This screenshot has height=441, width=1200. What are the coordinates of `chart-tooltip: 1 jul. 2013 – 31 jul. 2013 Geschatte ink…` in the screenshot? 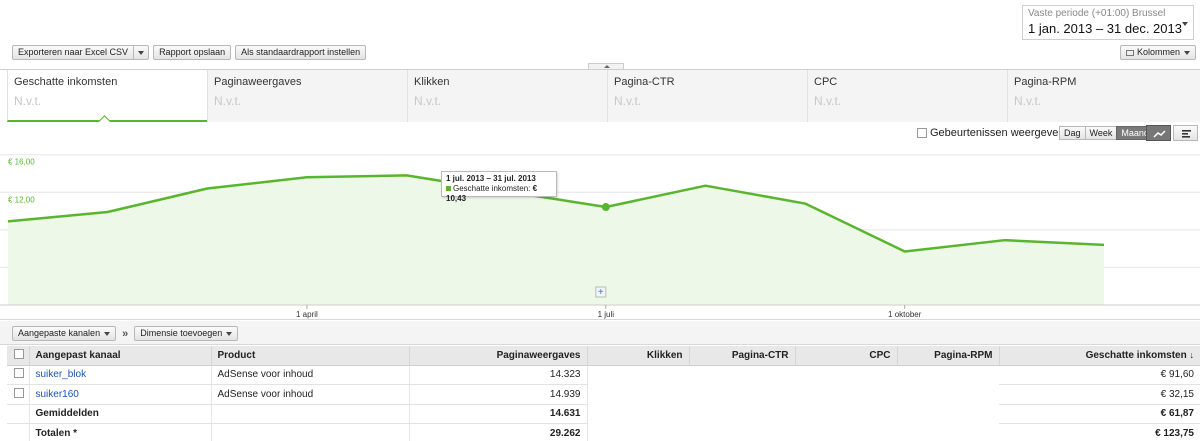 It's located at (499, 187).